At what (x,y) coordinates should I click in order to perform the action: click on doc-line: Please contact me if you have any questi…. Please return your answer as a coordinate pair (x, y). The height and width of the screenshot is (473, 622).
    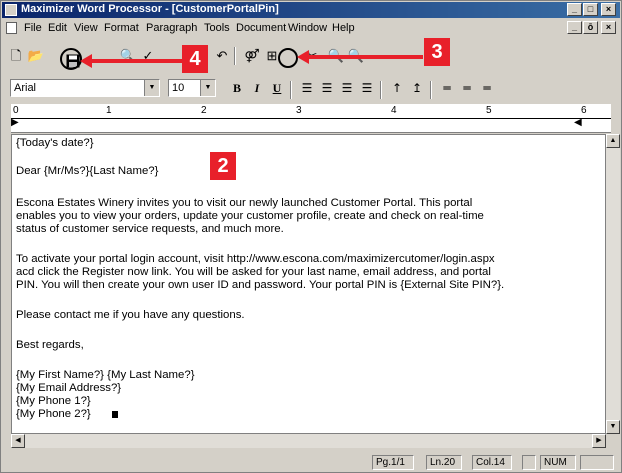
    Looking at the image, I should click on (130, 315).